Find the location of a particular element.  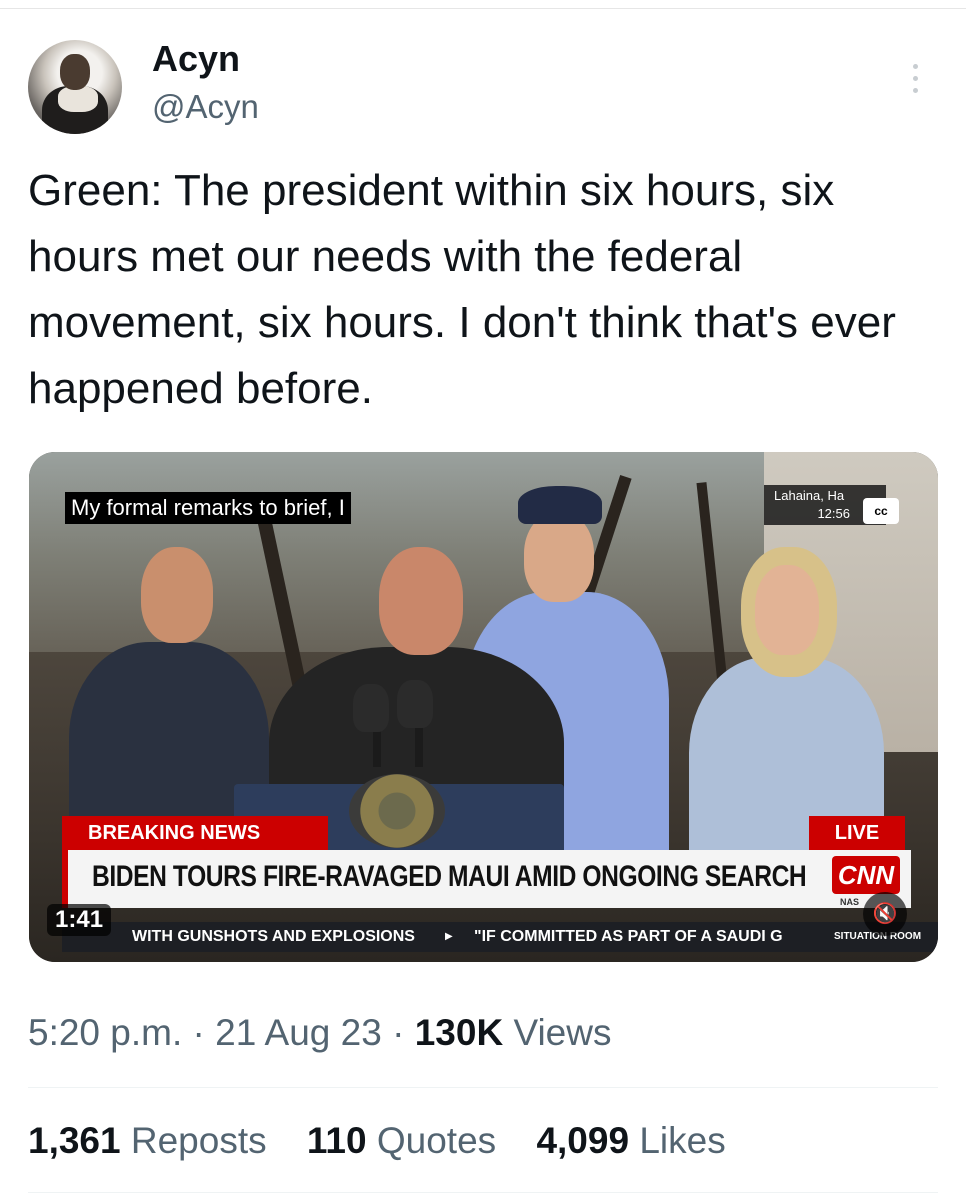

avatar-head-shape is located at coordinates (75, 72).